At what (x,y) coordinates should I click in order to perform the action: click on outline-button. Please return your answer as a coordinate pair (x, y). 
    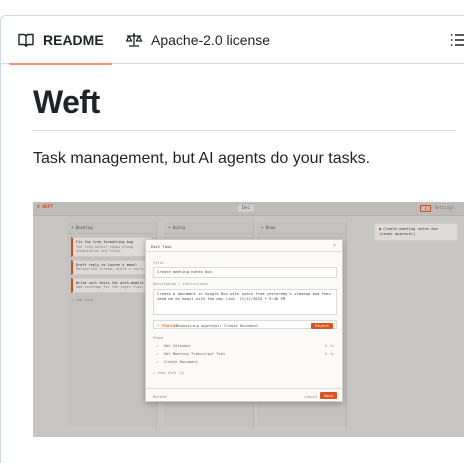
    Looking at the image, I should click on (457, 41).